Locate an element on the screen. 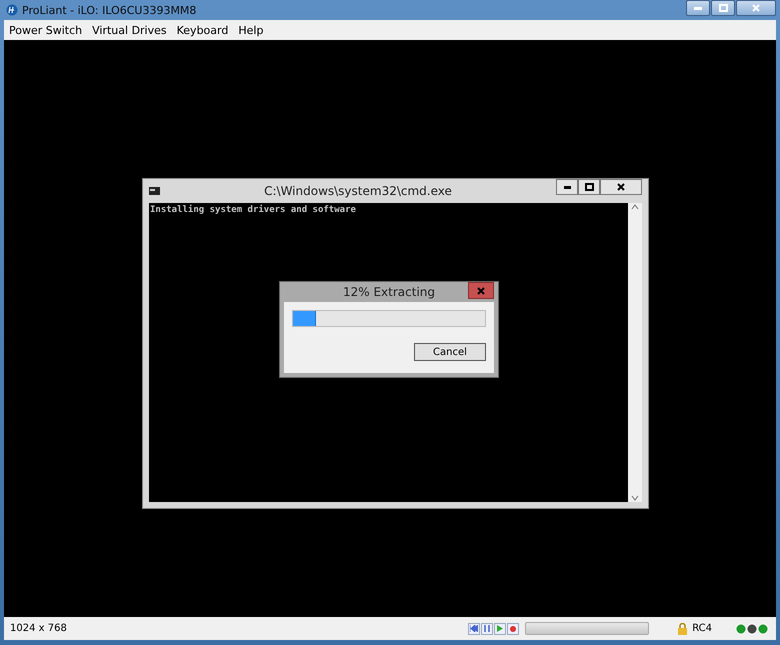 The height and width of the screenshot is (645, 780). encryption-label: RC4 is located at coordinates (702, 628).